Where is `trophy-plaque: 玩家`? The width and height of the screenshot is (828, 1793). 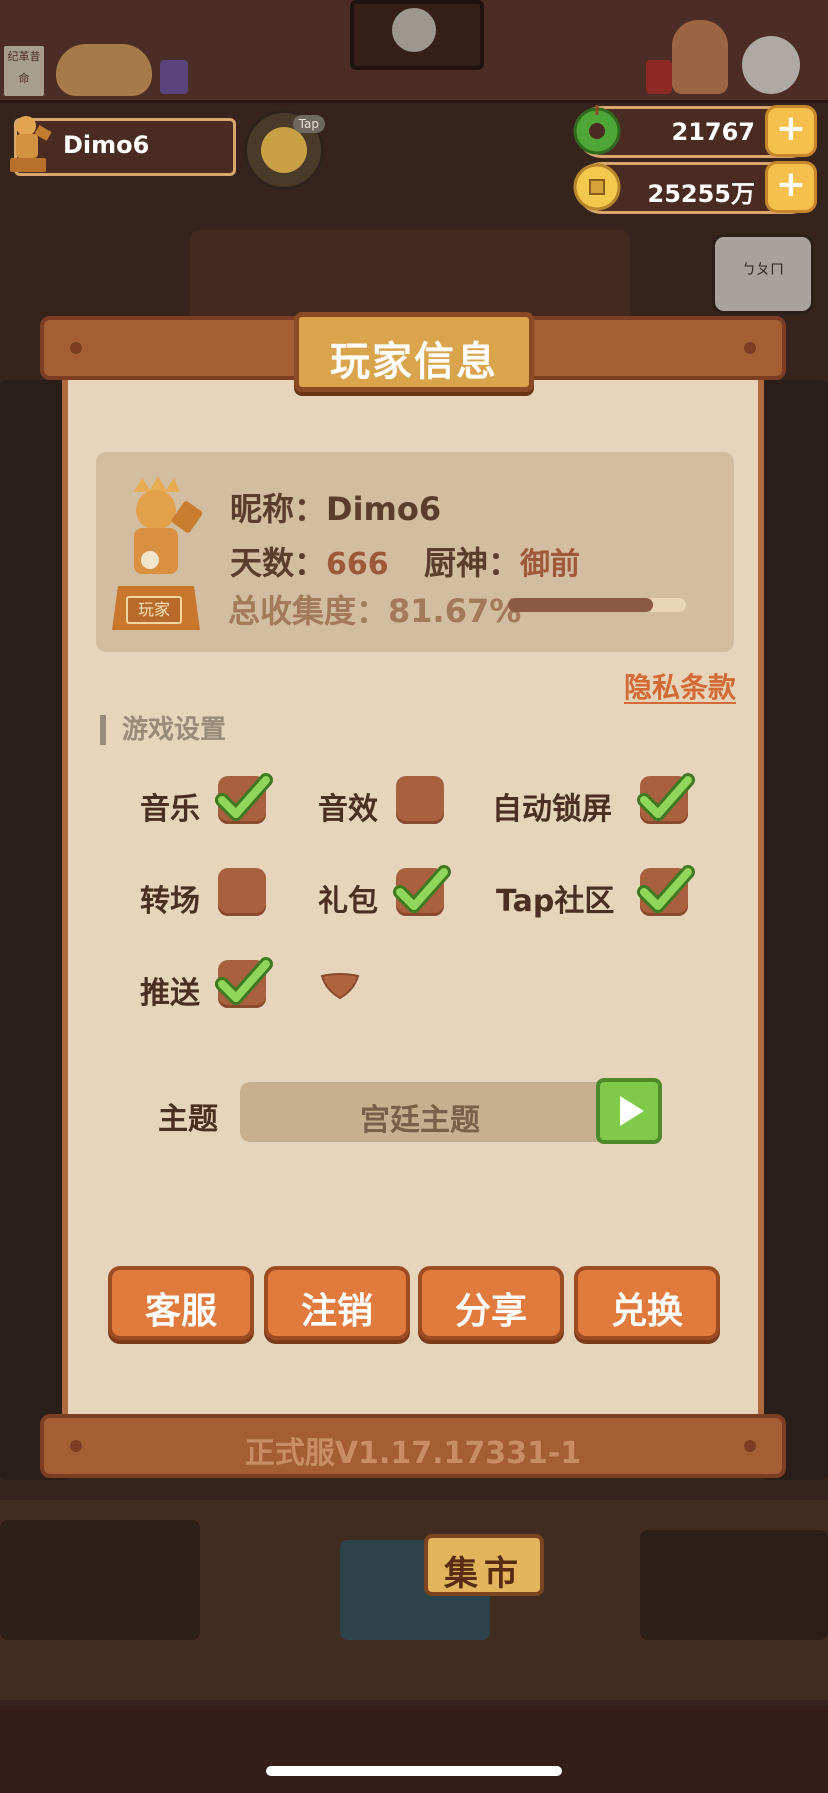
trophy-plaque: 玩家 is located at coordinates (154, 610).